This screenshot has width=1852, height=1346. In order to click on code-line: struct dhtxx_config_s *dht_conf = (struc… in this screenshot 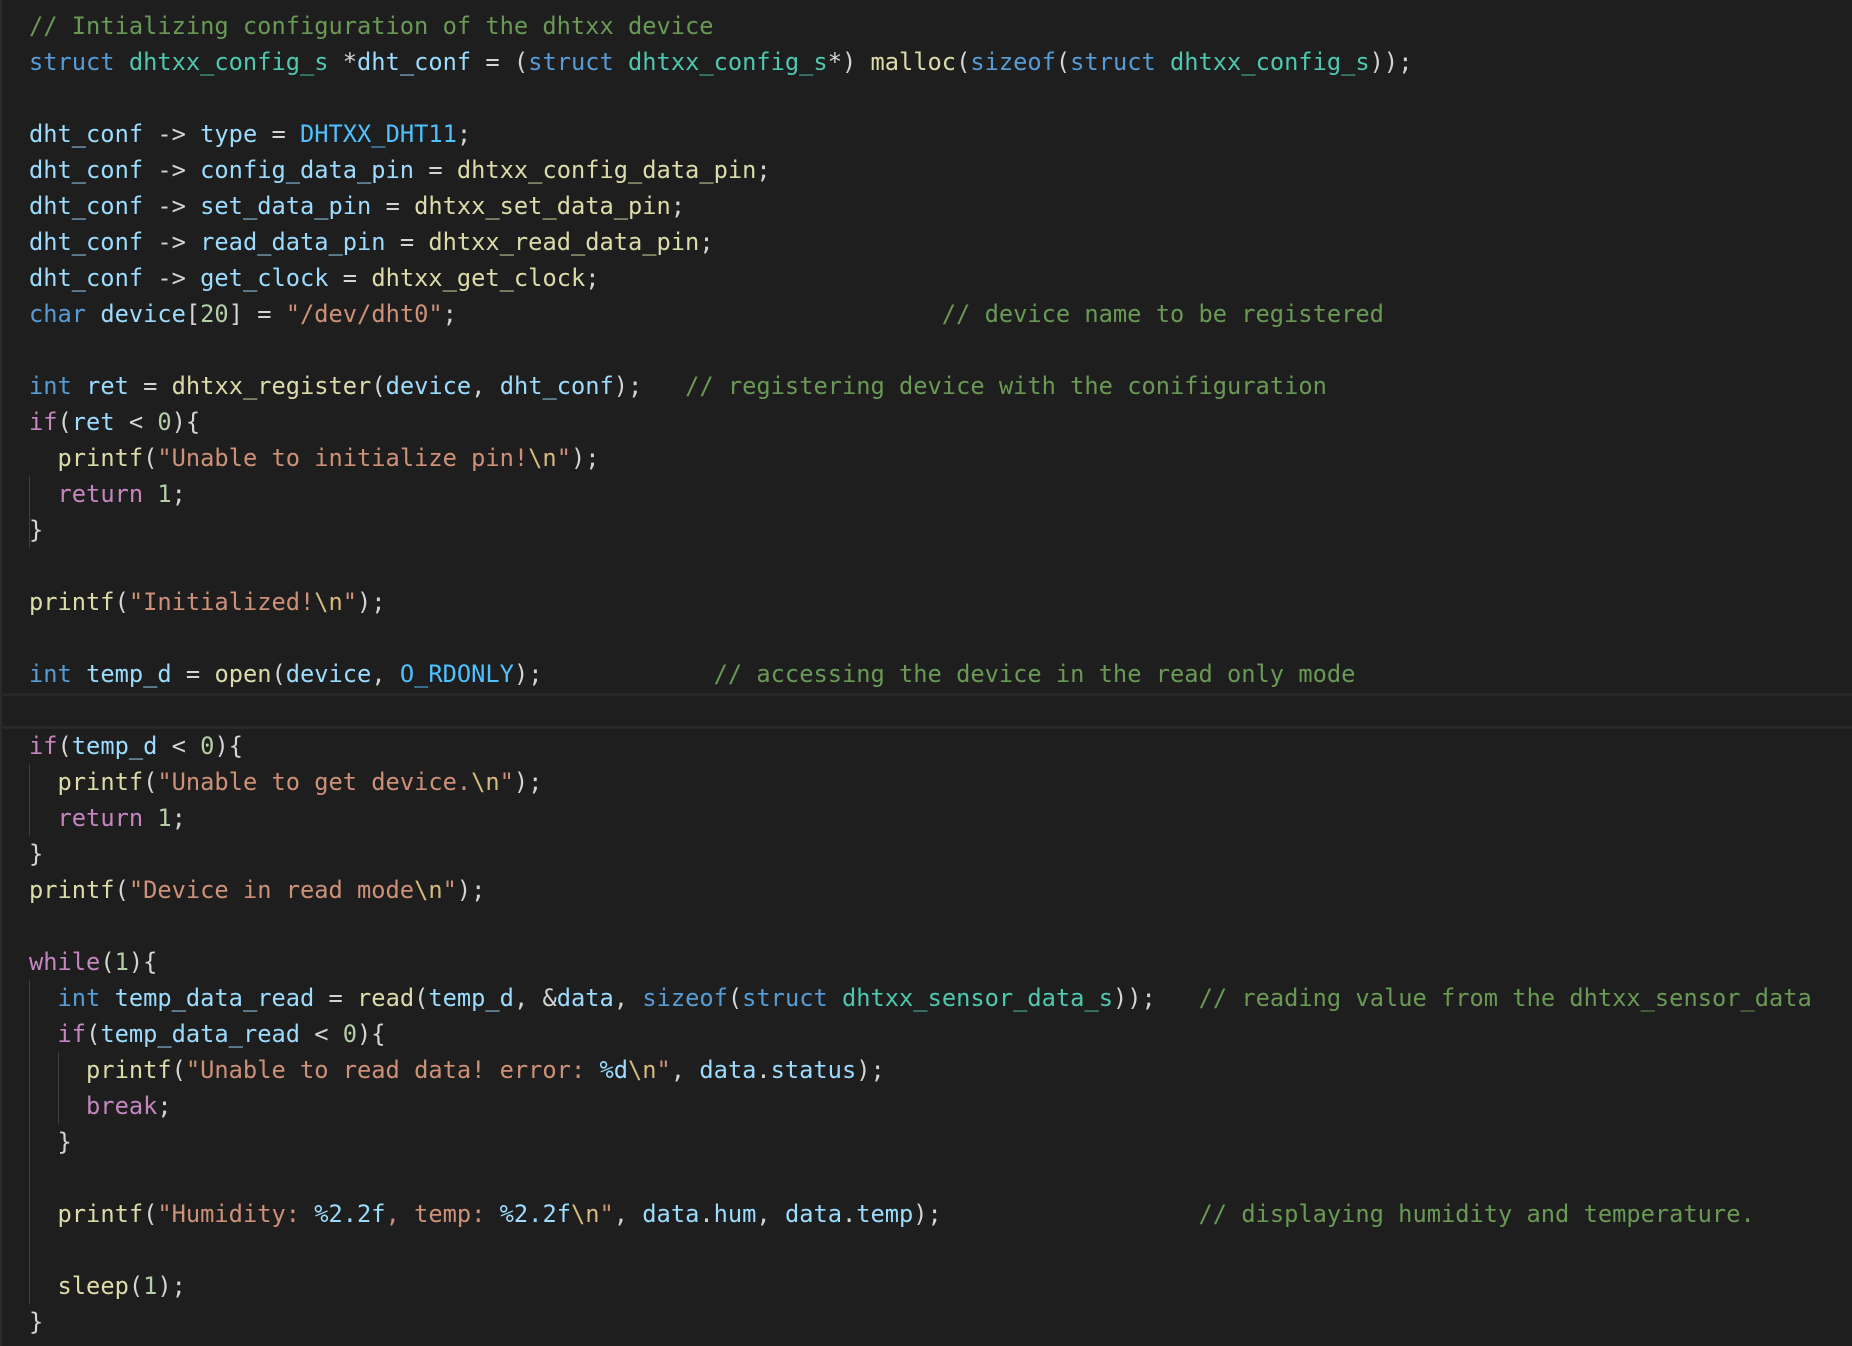, I will do `click(920, 62)`.